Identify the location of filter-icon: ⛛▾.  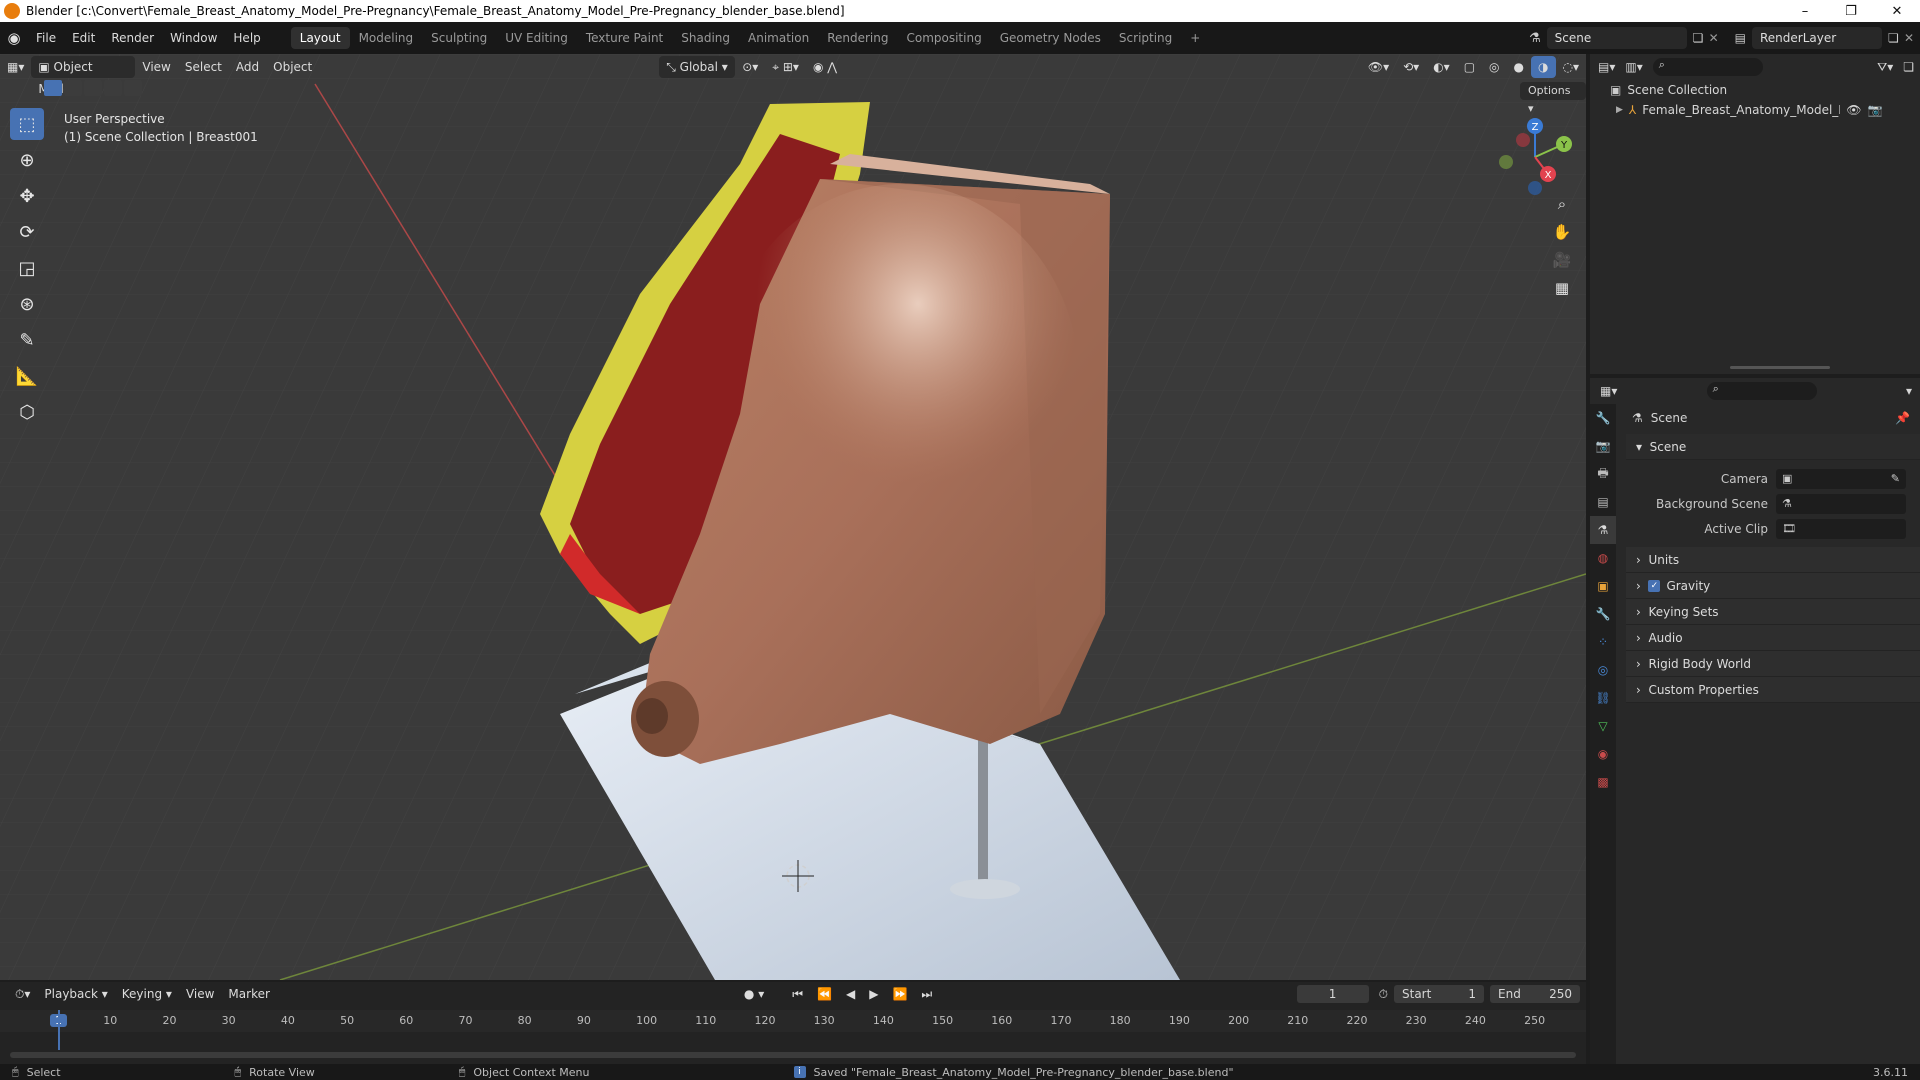
(1885, 67).